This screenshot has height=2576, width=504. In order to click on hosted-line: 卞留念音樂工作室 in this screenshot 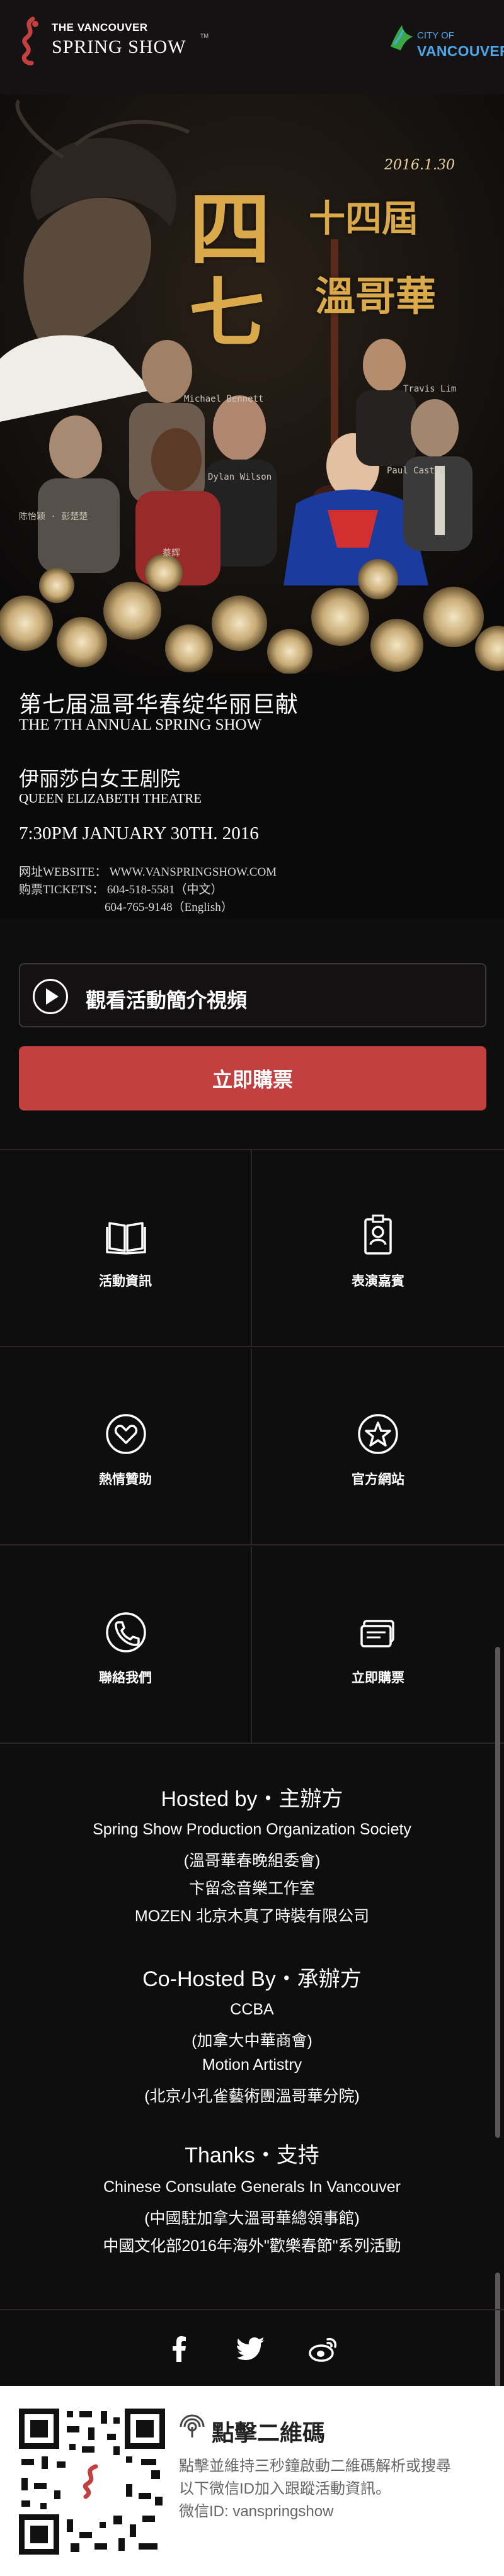, I will do `click(251, 1888)`.